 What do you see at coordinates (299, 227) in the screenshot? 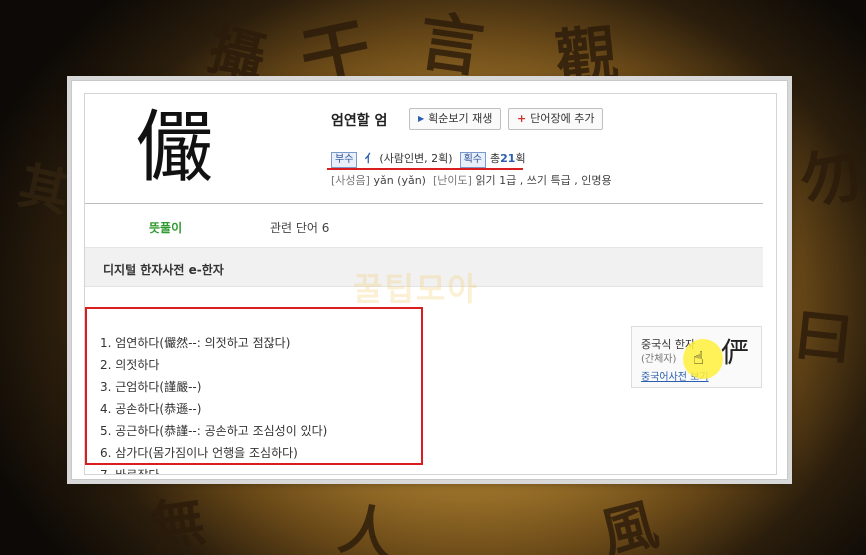
I see `tab-related-words: 관련 단어 6` at bounding box center [299, 227].